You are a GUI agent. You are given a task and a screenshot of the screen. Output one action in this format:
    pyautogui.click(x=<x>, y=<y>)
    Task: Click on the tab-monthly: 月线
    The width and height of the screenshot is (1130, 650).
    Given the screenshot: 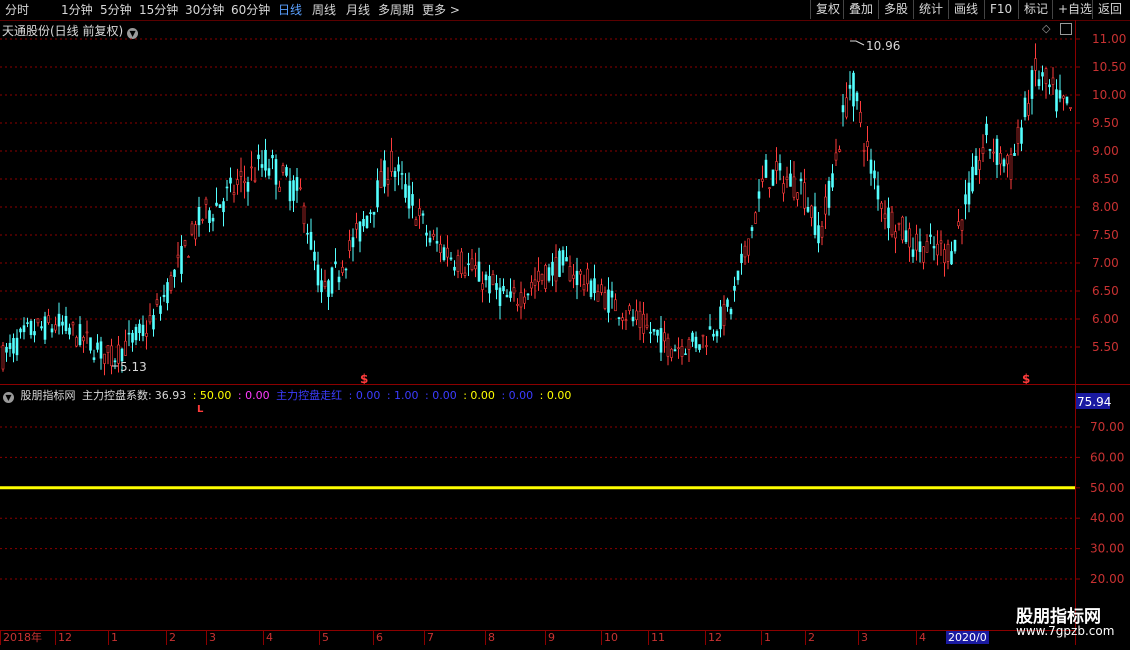 What is the action you would take?
    pyautogui.click(x=358, y=10)
    